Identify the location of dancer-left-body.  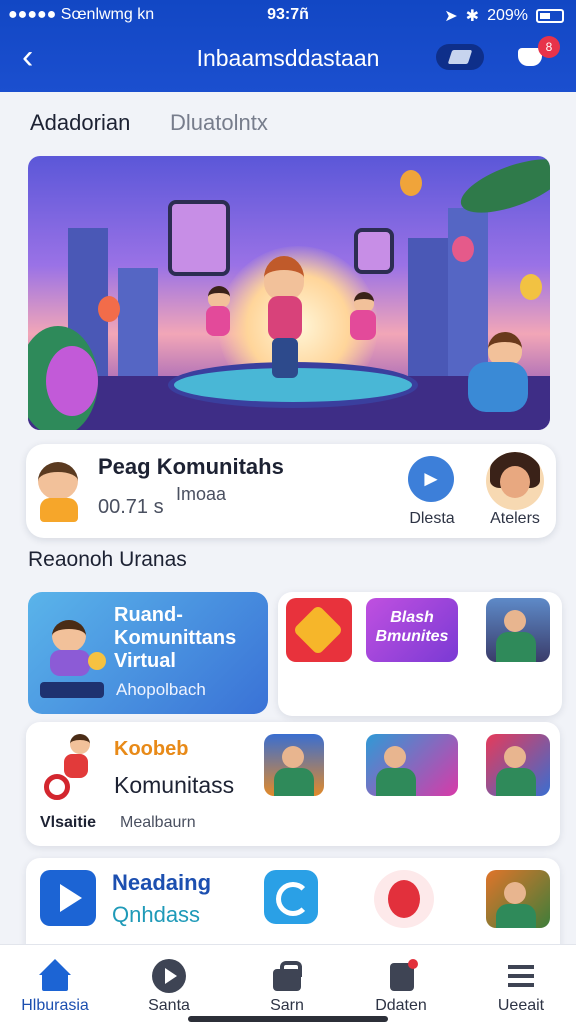
(218, 321).